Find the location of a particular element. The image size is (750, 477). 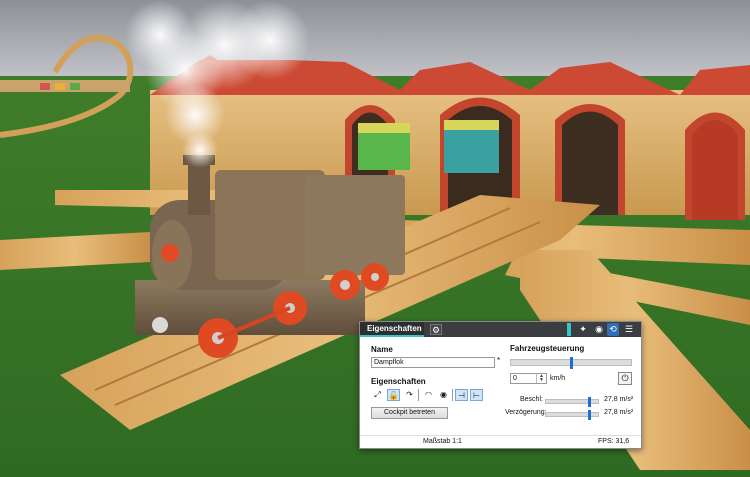

menu-icon: ☰ is located at coordinates (629, 329).